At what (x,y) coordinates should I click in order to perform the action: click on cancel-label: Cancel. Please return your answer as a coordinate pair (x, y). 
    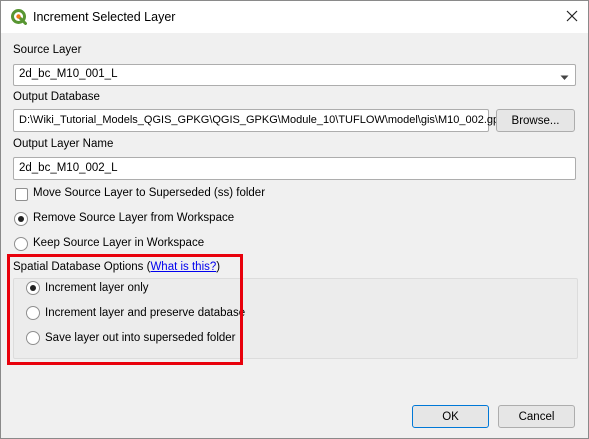
    Looking at the image, I should click on (536, 416).